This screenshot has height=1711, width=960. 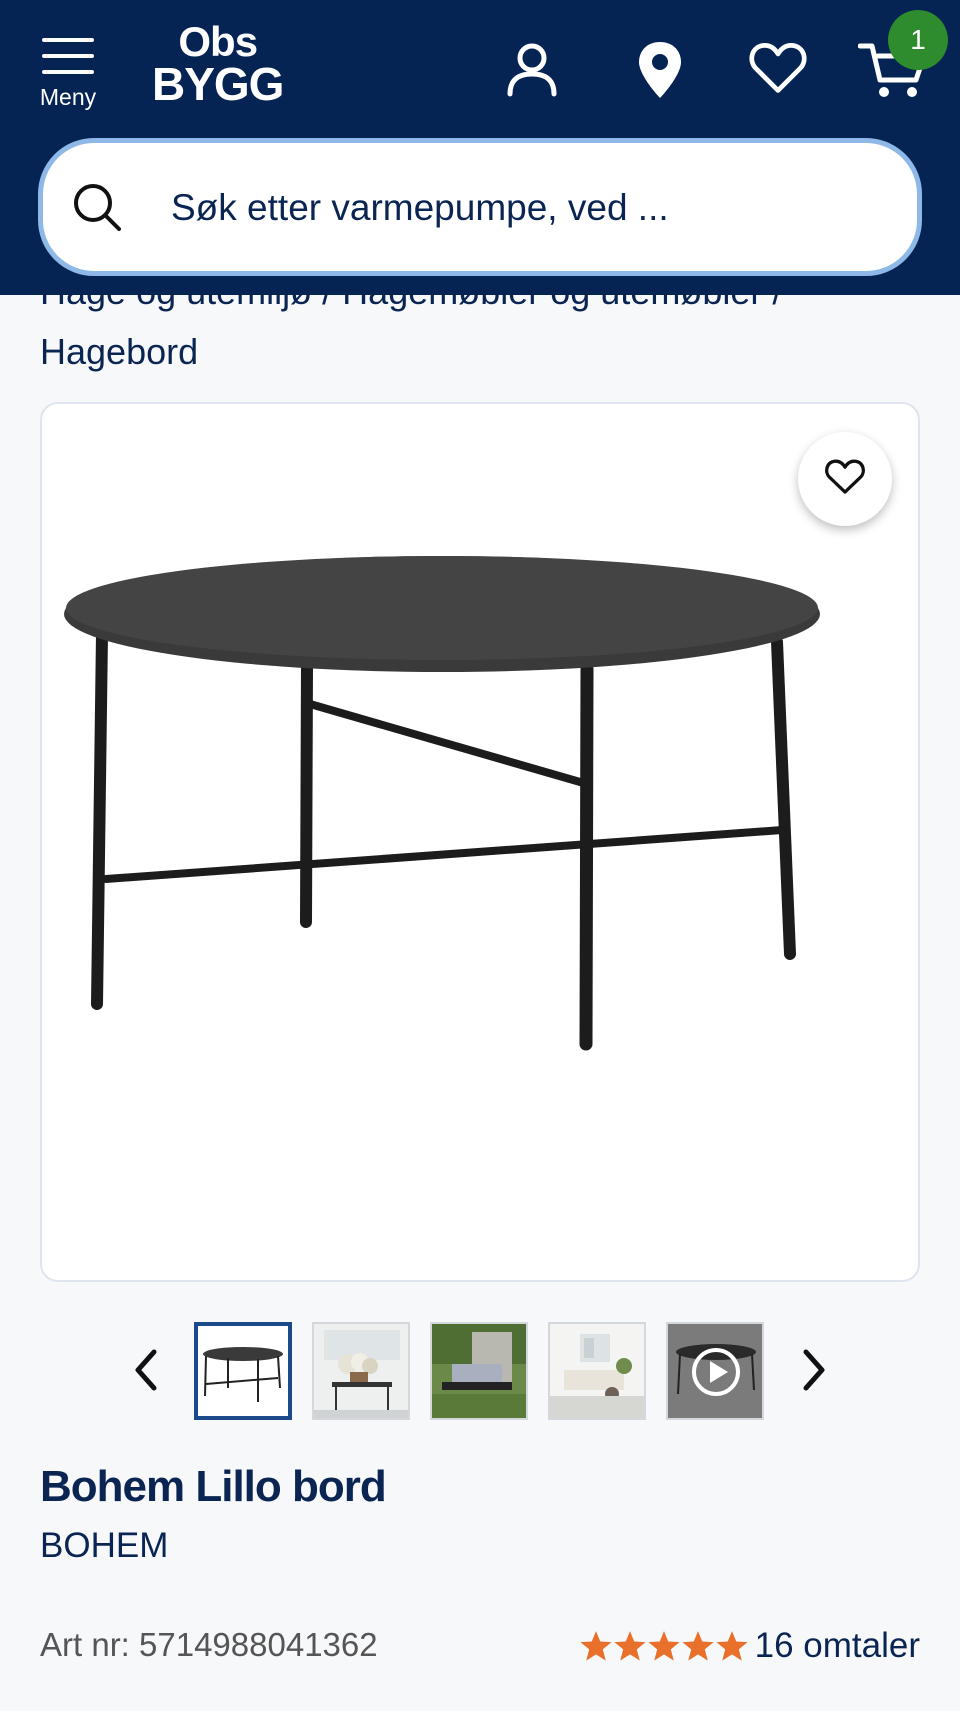 I want to click on menu-button: Meny, so click(x=68, y=74).